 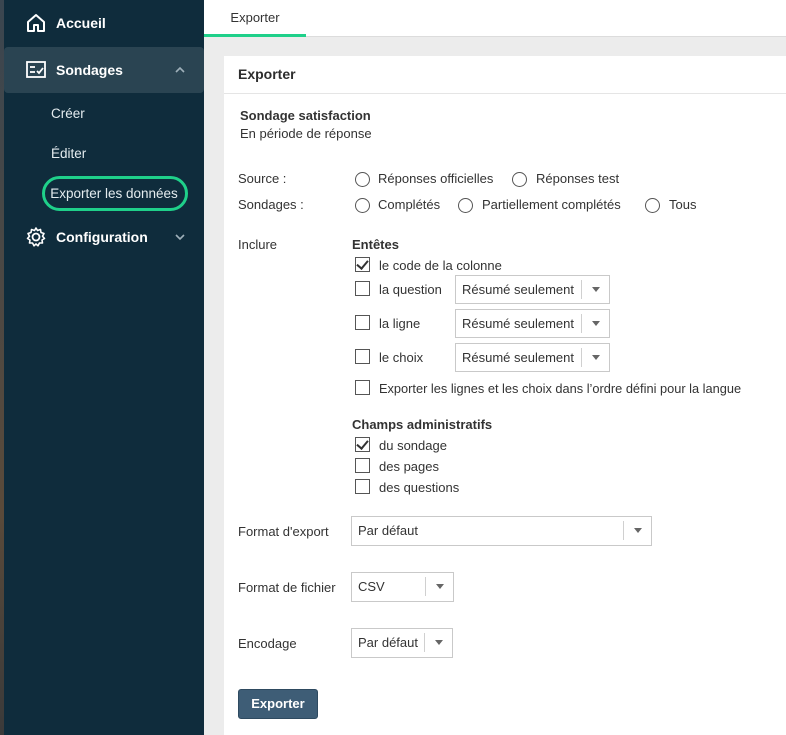 What do you see at coordinates (436, 178) in the screenshot?
I see `radio-label: Réponses officielles` at bounding box center [436, 178].